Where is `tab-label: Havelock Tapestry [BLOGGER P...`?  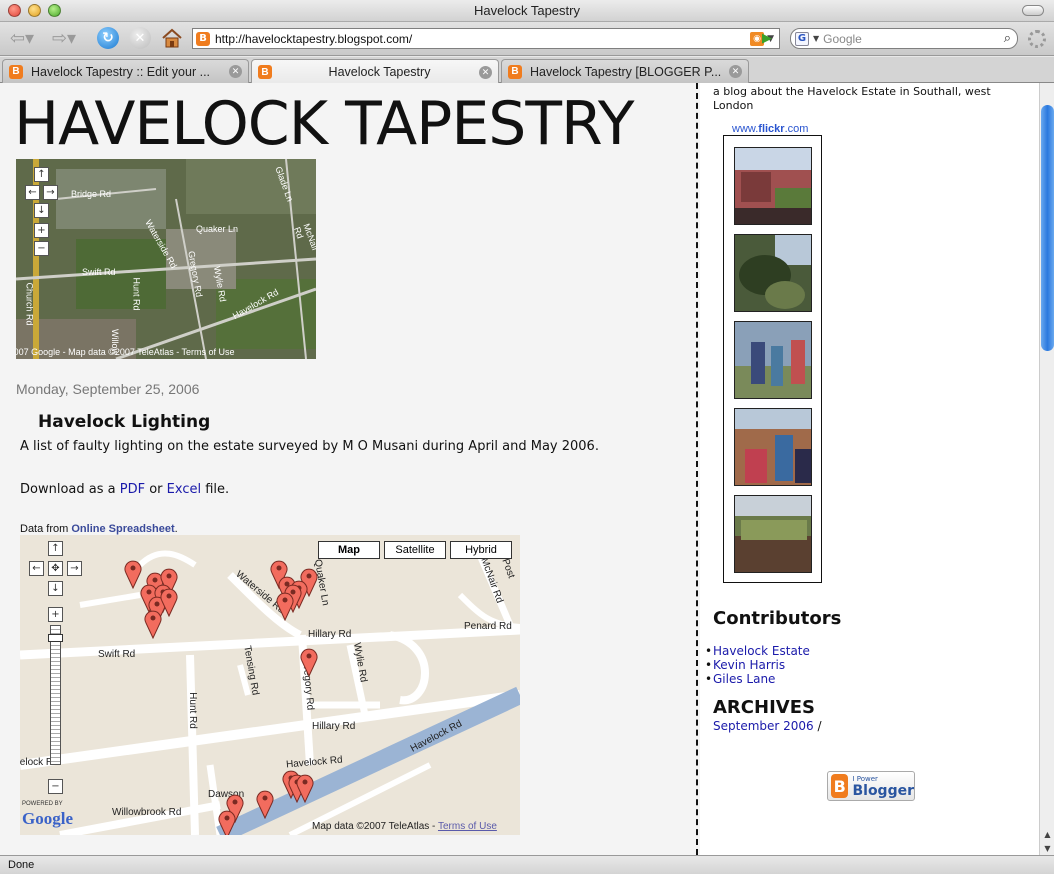
tab-label: Havelock Tapestry [BLOGGER P... is located at coordinates (626, 71).